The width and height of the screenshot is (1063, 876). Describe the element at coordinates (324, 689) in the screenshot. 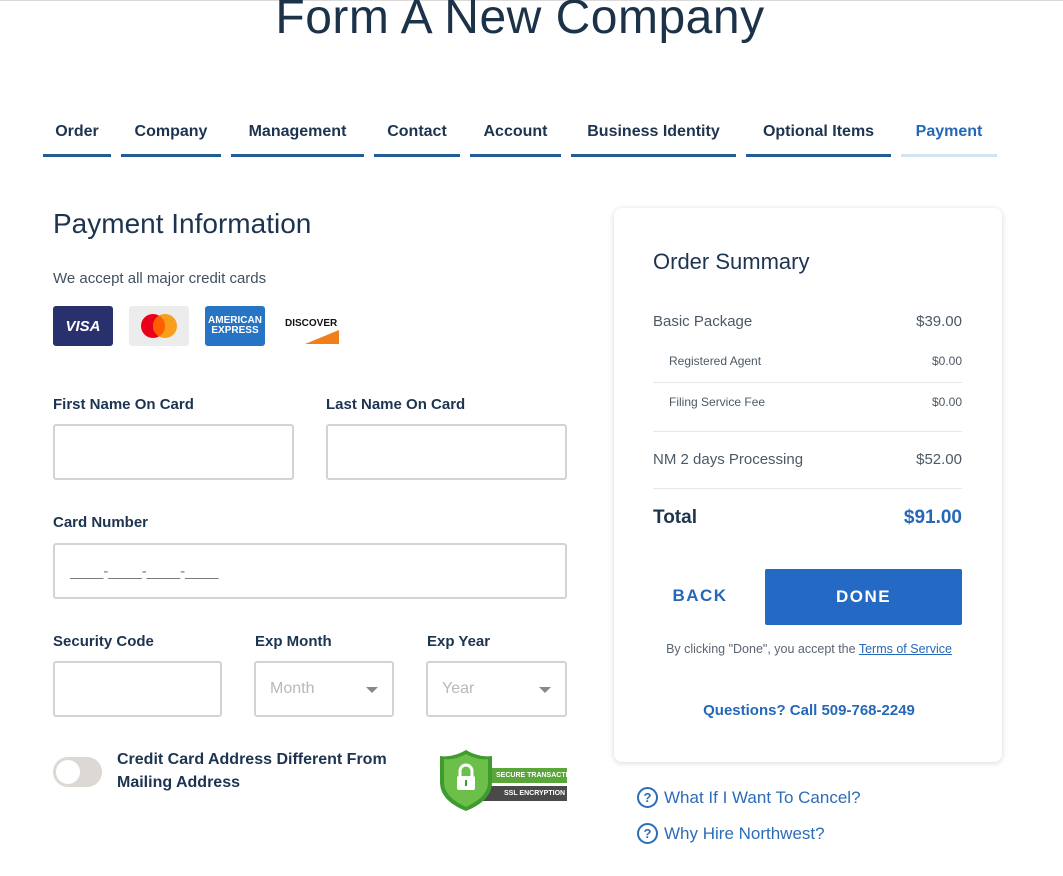

I see `exp-month-select: Month` at that location.